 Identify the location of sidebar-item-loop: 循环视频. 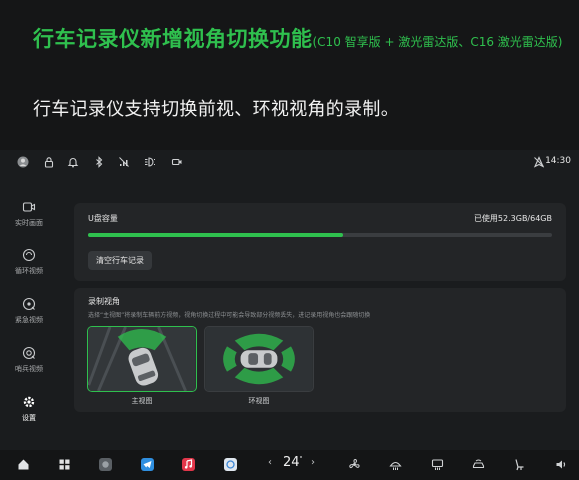
(29, 272).